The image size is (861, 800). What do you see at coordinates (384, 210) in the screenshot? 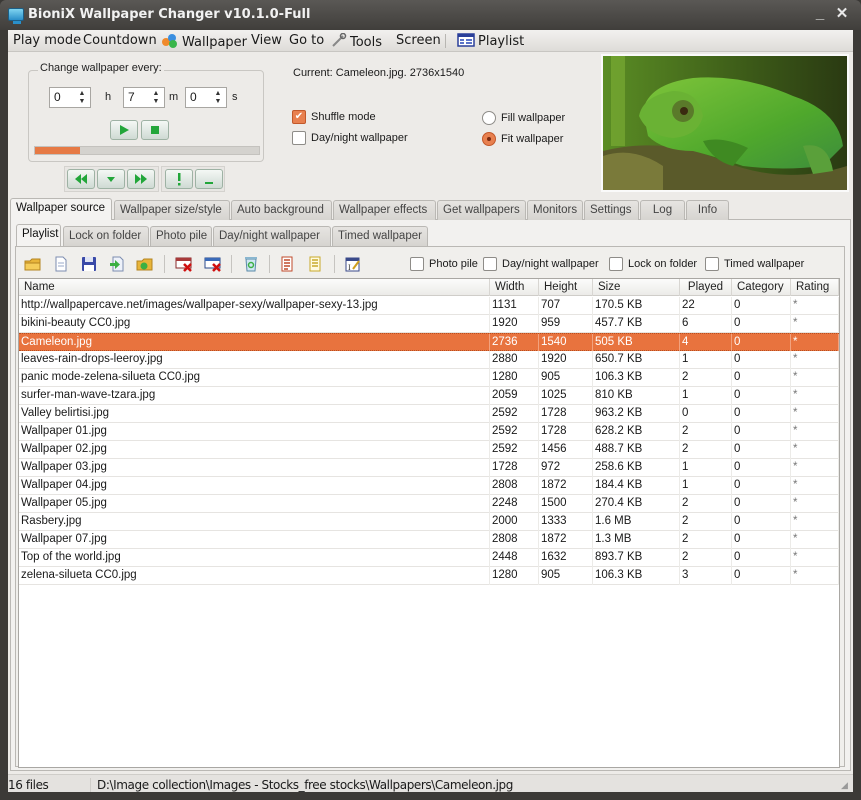
I see `tab-wallpaper-effects: Wallpaper effects` at bounding box center [384, 210].